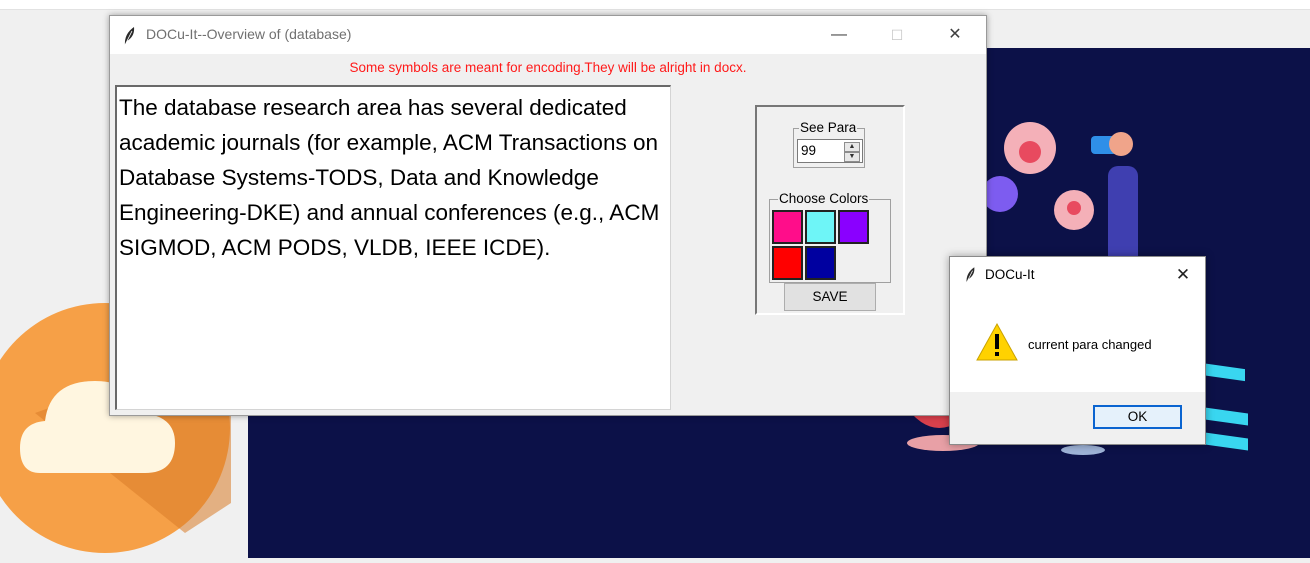 The height and width of the screenshot is (563, 1310). Describe the element at coordinates (897, 35) in the screenshot. I see `maximize-button: ☐` at that location.